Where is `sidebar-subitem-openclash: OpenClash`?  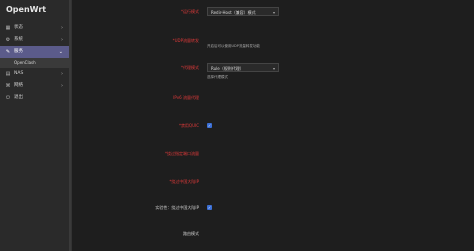 sidebar-subitem-openclash: OpenClash is located at coordinates (34, 63).